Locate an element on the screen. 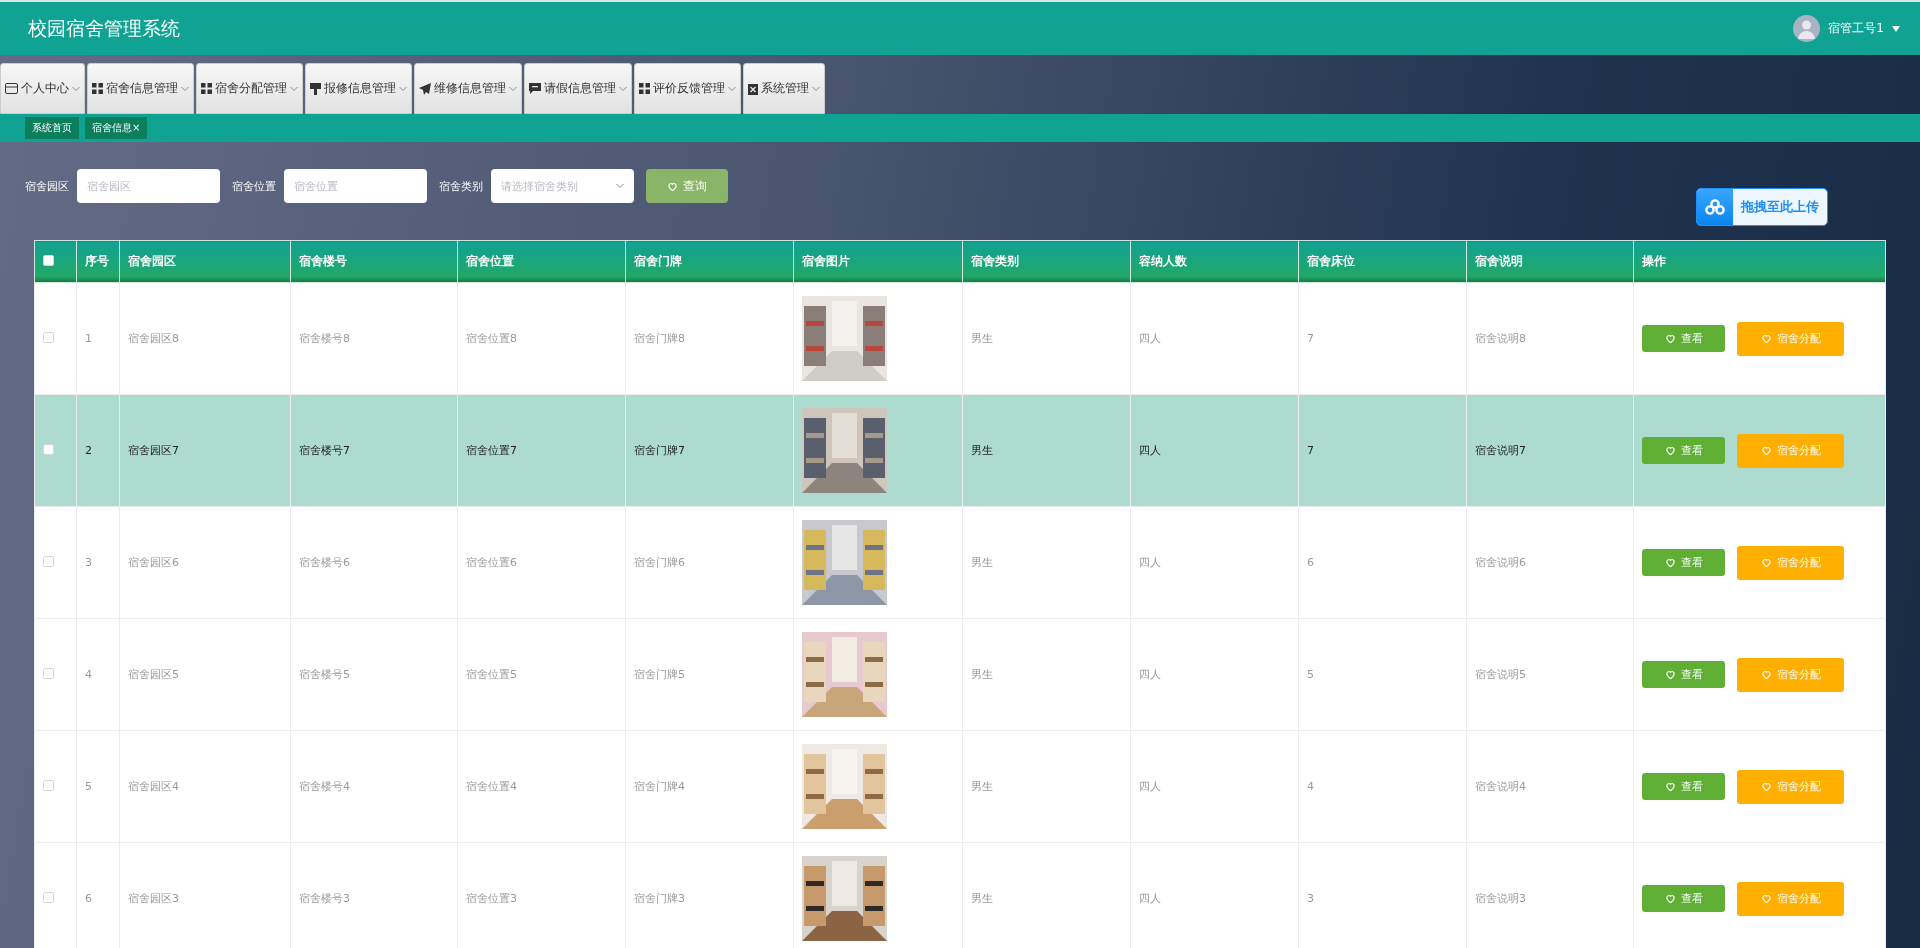  table-row: 2 宿舍园区7 宿舍楼号7 宿舍位置7 宿舍门牌7 男生 四人 7 宿舍说明7 查看 宿舍分配 is located at coordinates (960, 450).